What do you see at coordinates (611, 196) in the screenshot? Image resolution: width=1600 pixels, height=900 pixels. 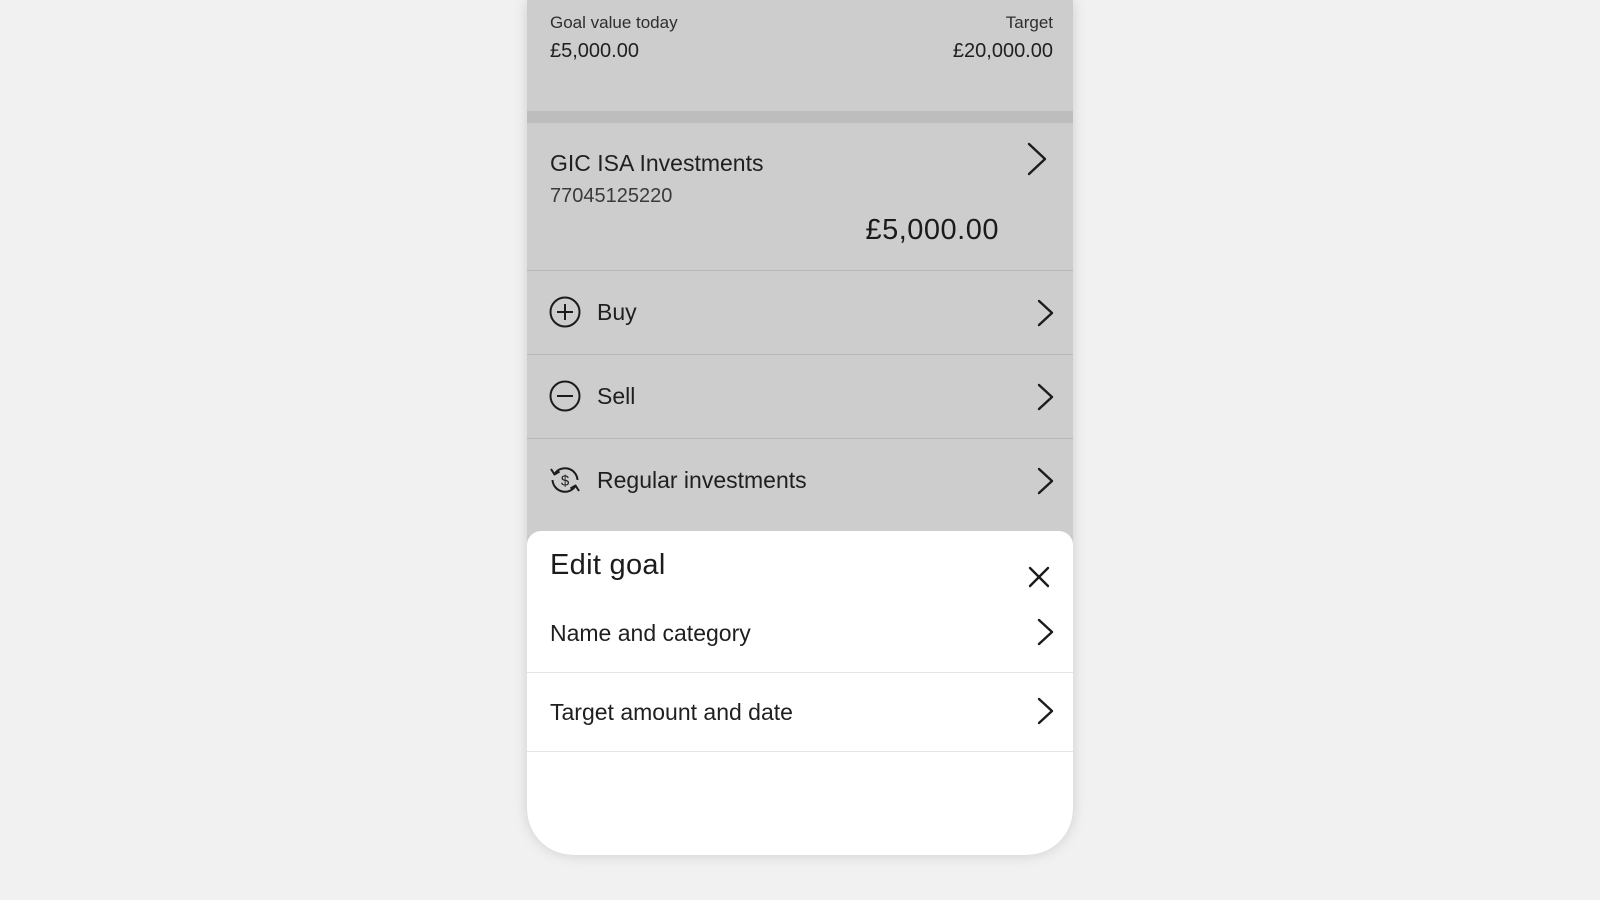 I see `account-number: 77045125220` at bounding box center [611, 196].